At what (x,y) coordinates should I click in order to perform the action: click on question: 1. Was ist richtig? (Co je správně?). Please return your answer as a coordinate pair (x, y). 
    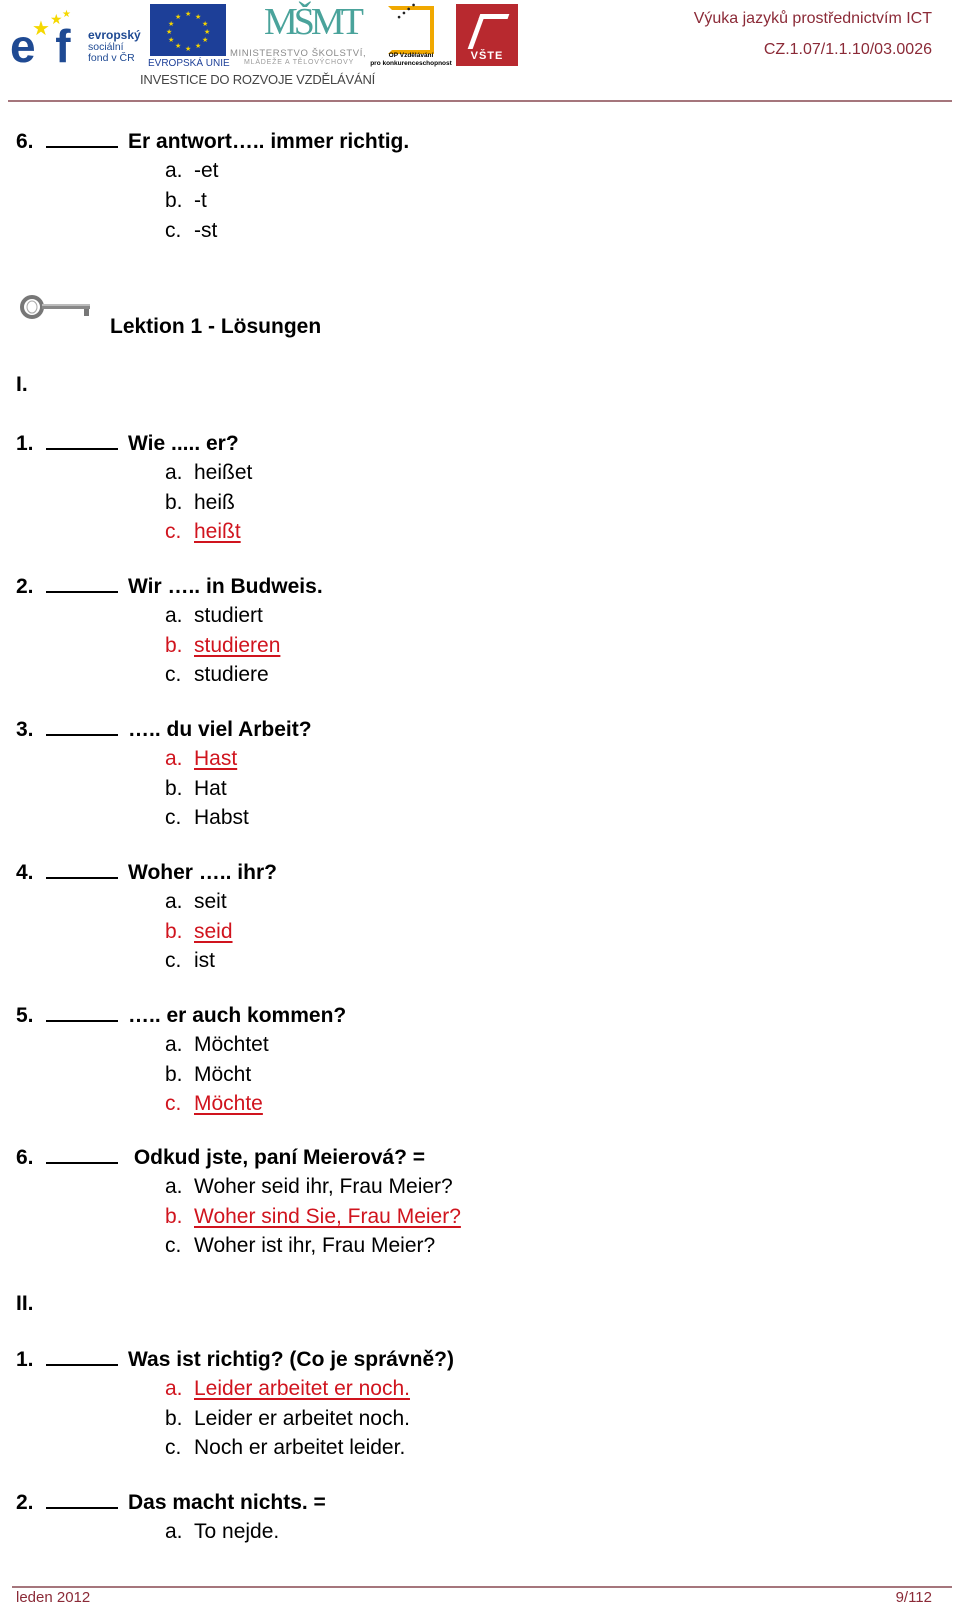
    Looking at the image, I should click on (235, 1359).